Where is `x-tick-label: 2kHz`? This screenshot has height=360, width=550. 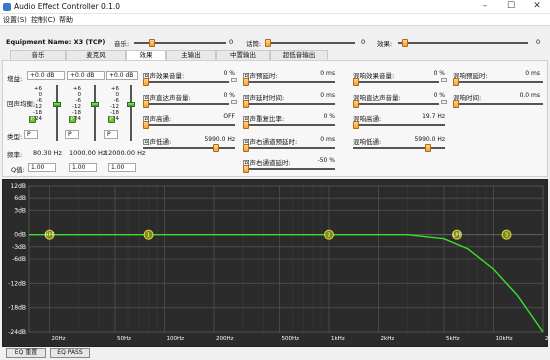
x-tick-label: 2kHz is located at coordinates (388, 339).